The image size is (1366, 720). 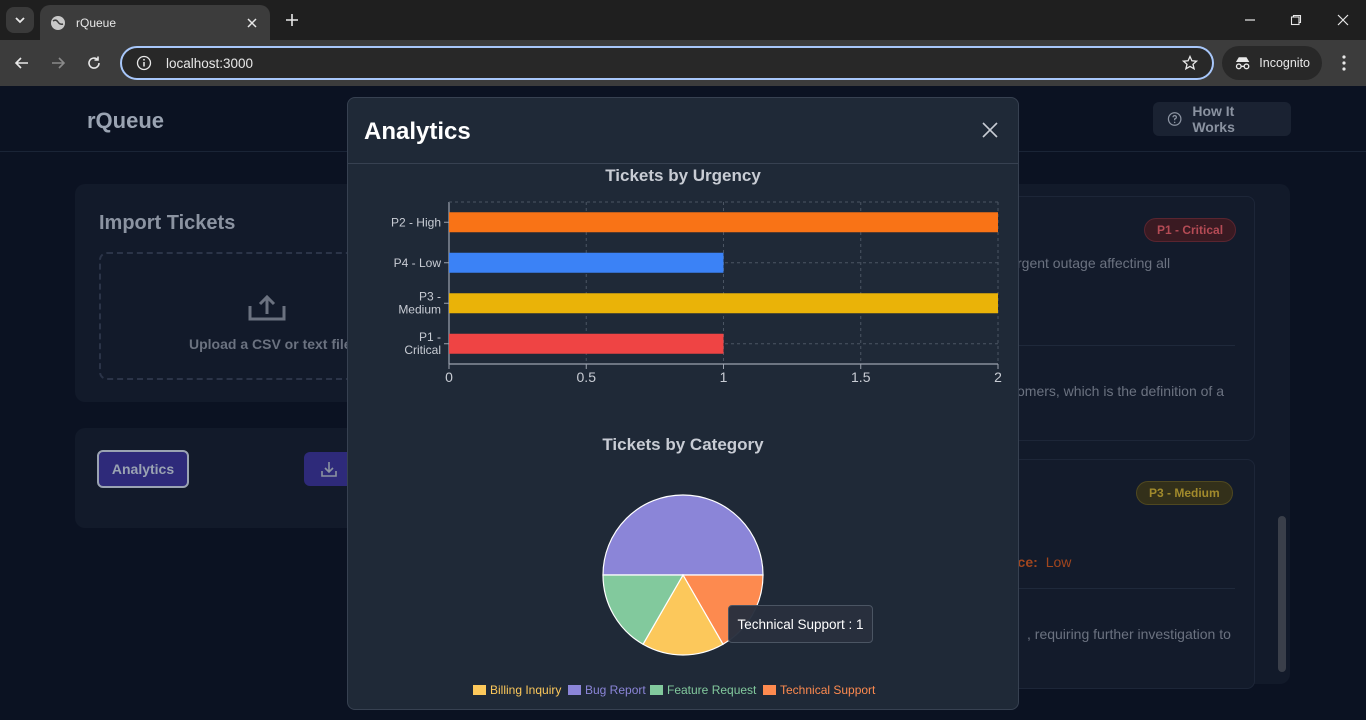 I want to click on minimize-icon, so click(x=1250, y=20).